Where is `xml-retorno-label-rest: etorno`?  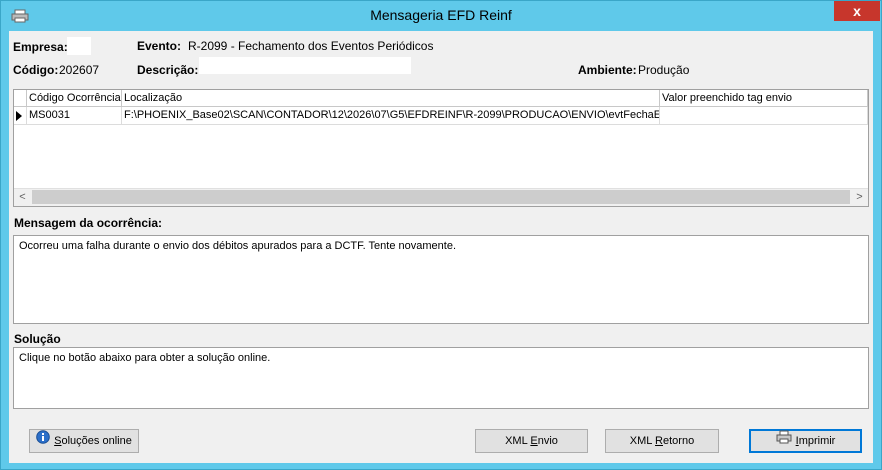 xml-retorno-label-rest: etorno is located at coordinates (679, 441).